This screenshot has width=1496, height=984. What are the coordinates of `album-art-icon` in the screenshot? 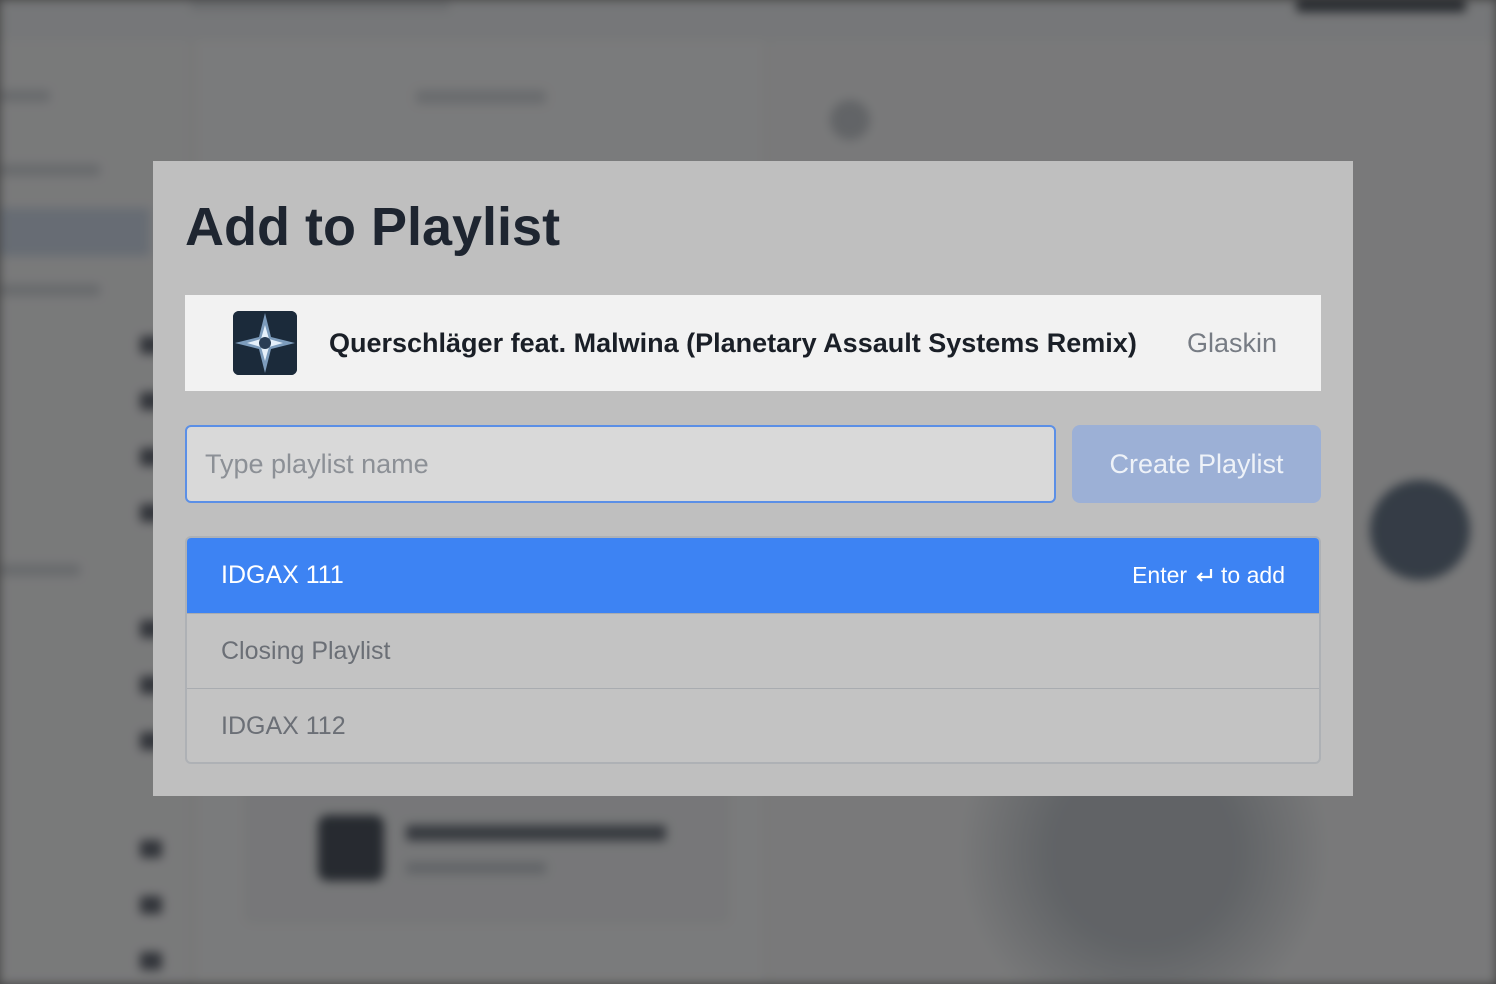 It's located at (265, 343).